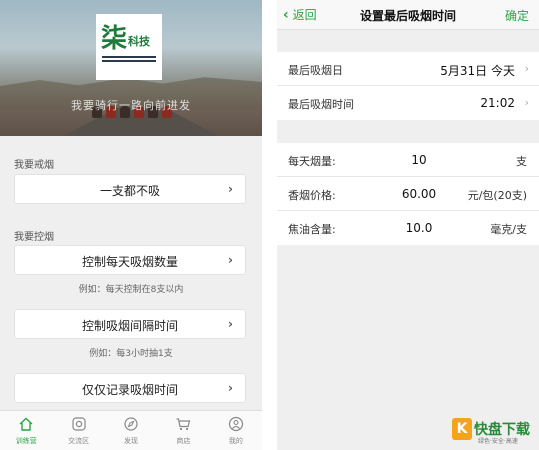  I want to click on tab-label: 发现, so click(131, 441).